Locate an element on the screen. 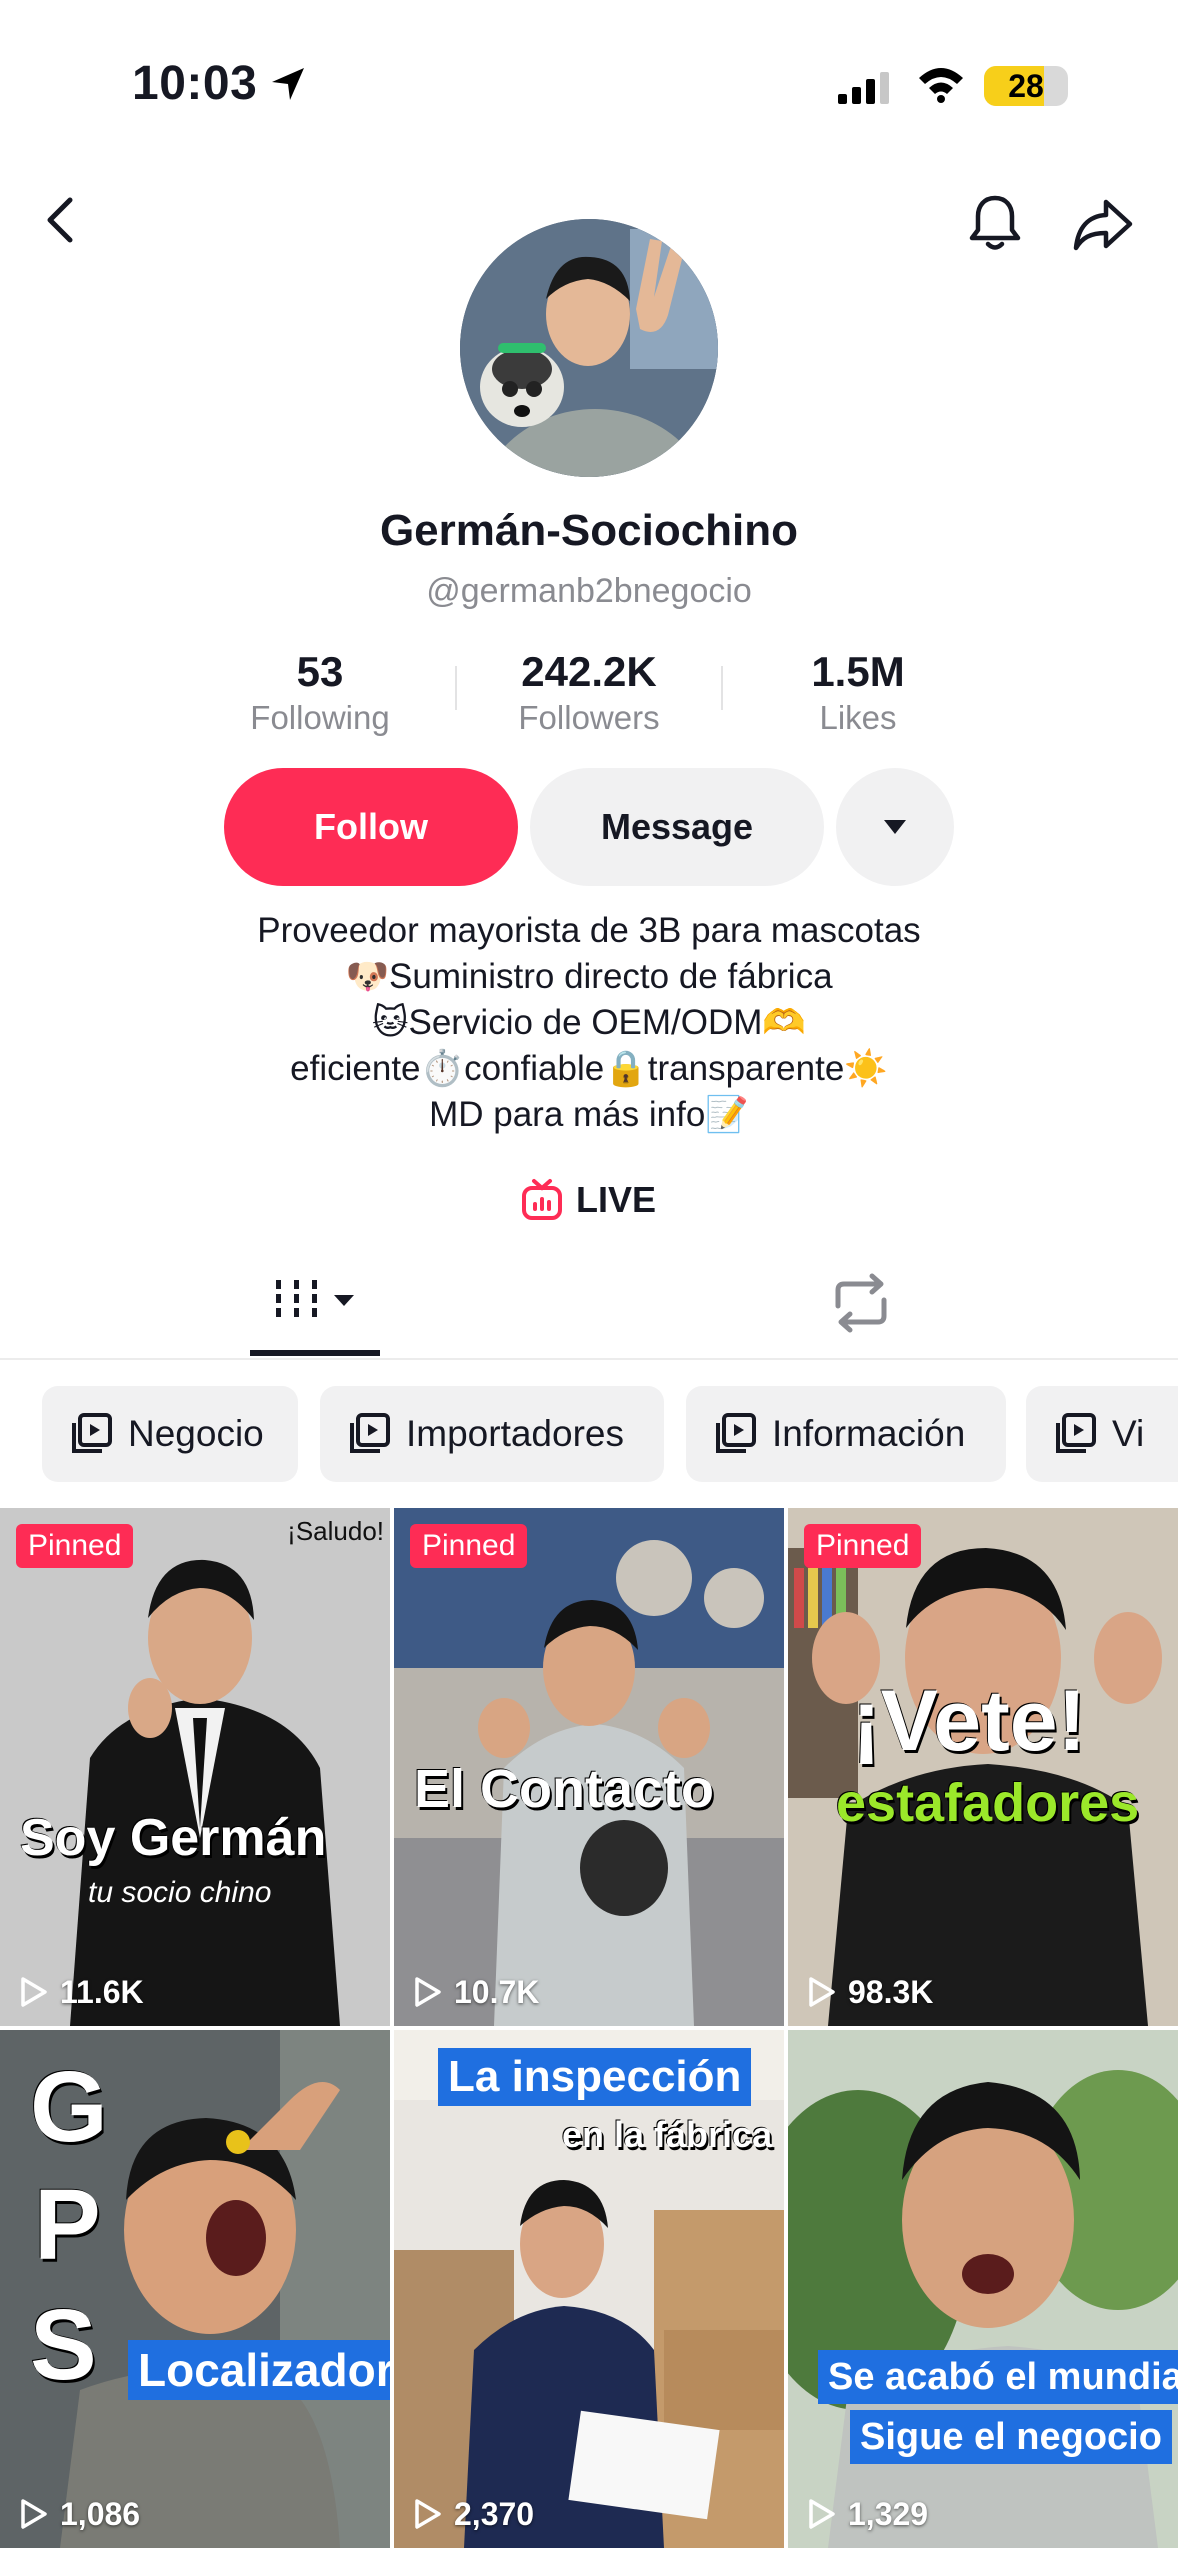 This screenshot has height=2560, width=1178. wifi-icon is located at coordinates (941, 85).